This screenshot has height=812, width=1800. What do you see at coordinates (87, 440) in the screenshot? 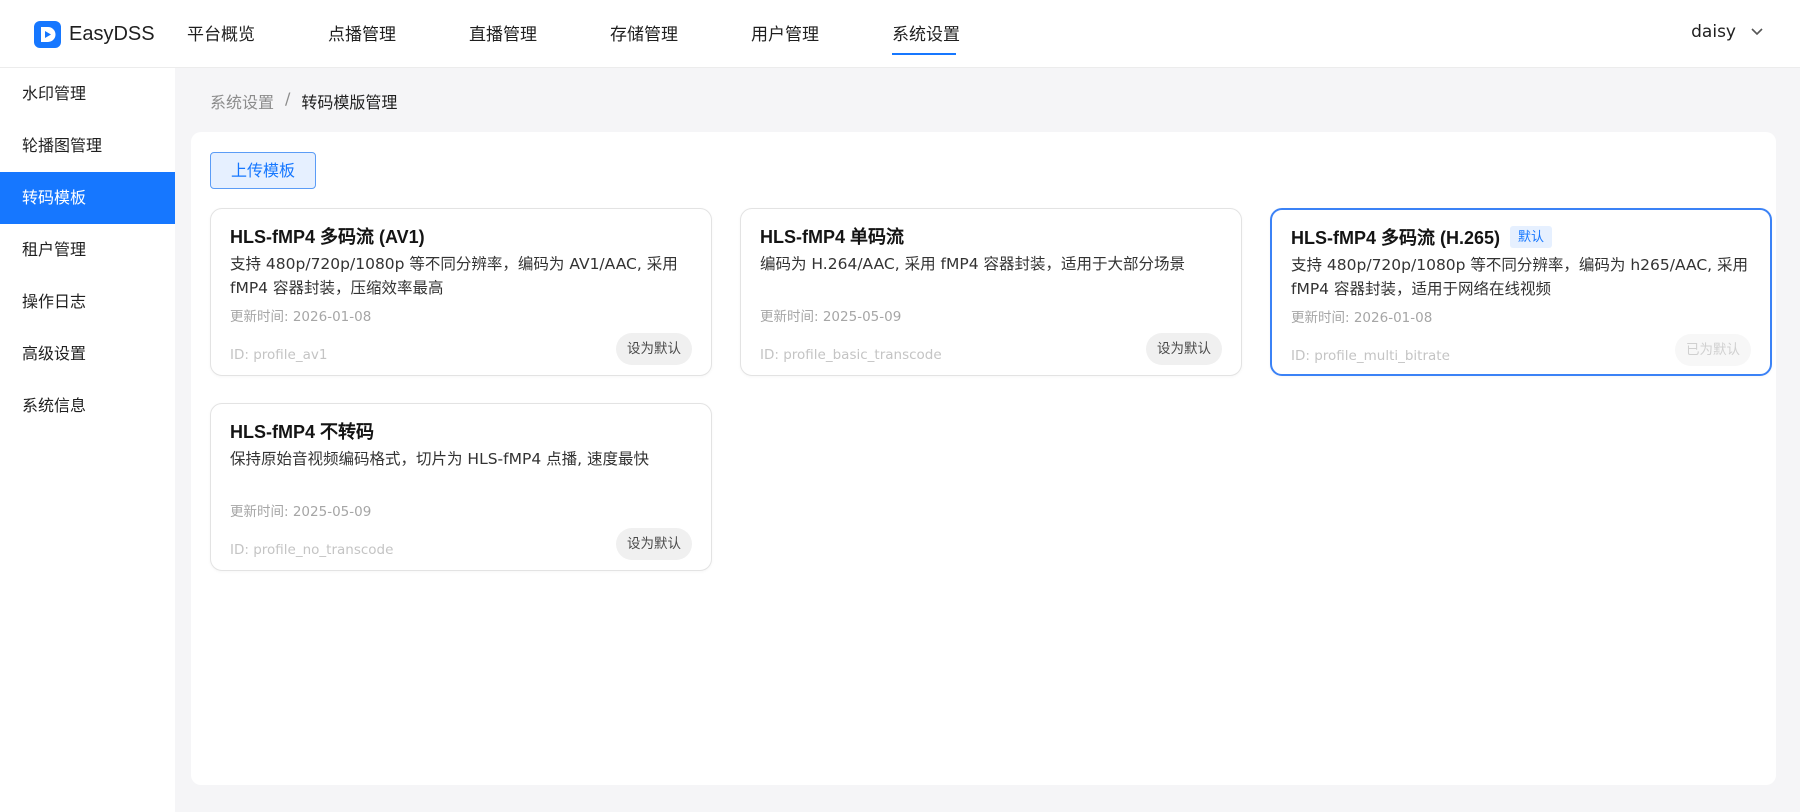
I see `sidebar: 水印管理 轮播图管理 转码模板 租户管理 操作日志 高级设置 系统信息` at bounding box center [87, 440].